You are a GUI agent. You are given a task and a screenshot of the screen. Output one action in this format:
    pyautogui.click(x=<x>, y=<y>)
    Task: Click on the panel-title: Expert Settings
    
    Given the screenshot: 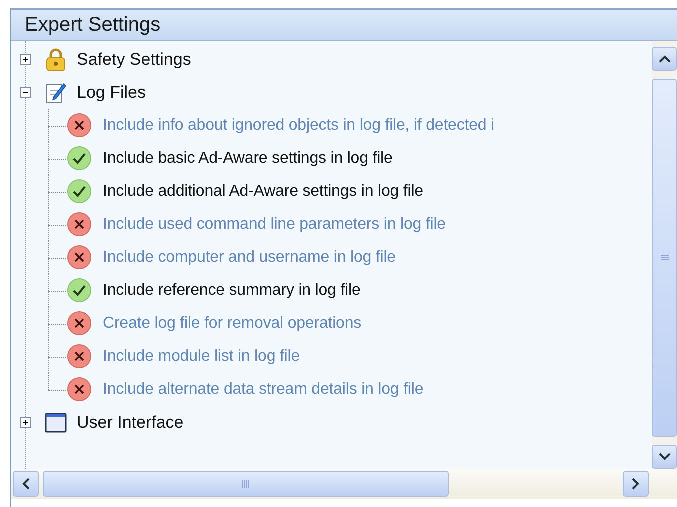 What is the action you would take?
    pyautogui.click(x=93, y=25)
    